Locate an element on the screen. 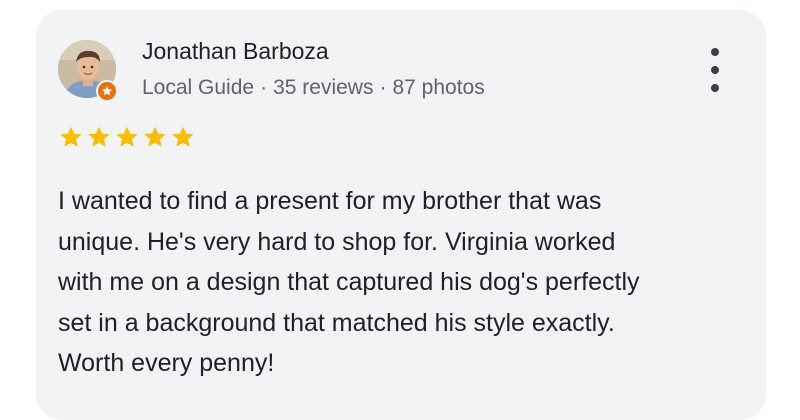  more-vert-icon is located at coordinates (715, 70).